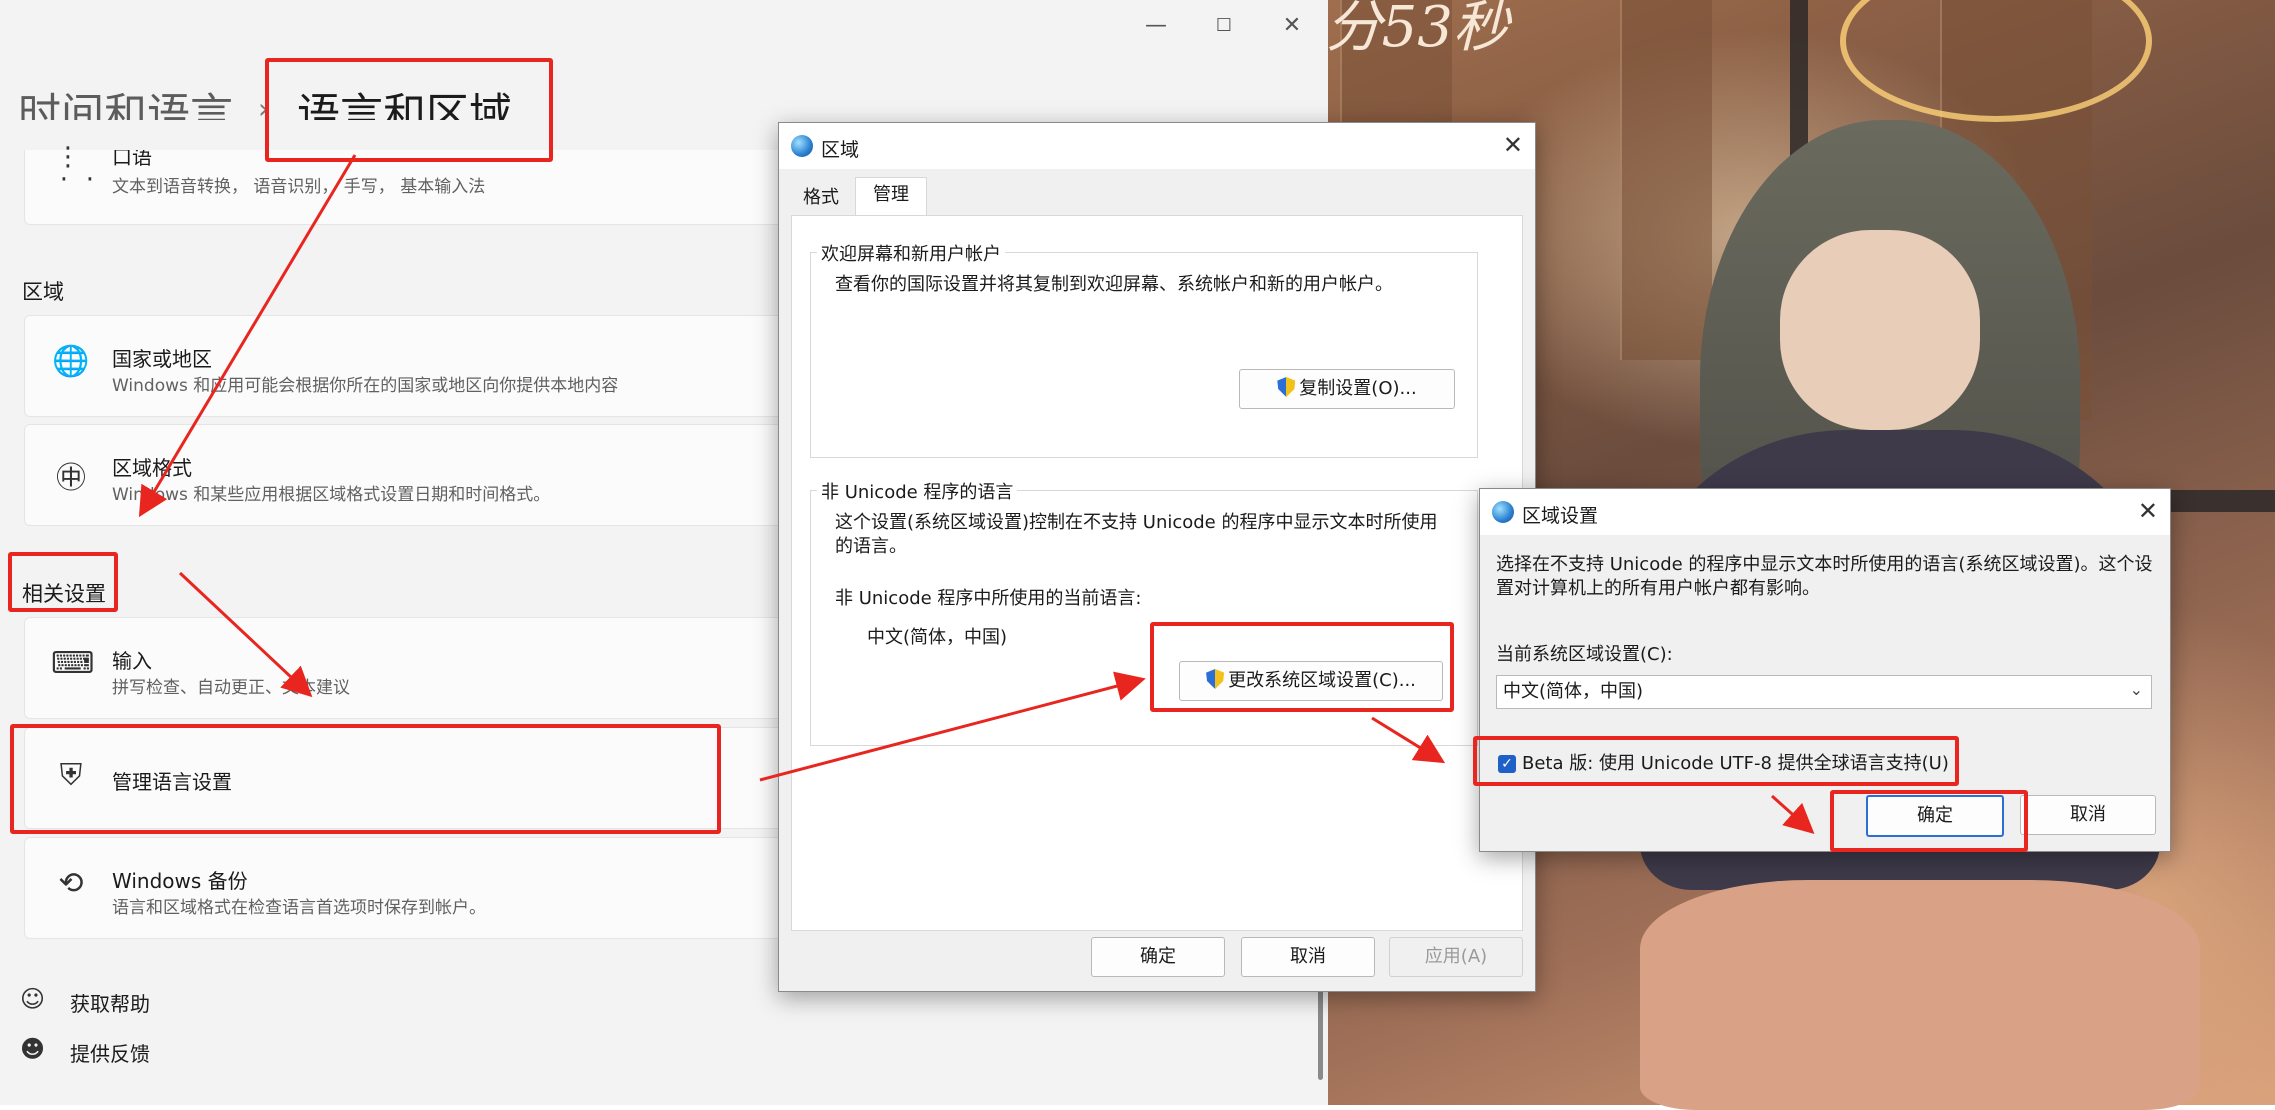 The height and width of the screenshot is (1110, 2275). What do you see at coordinates (917, 491) in the screenshot?
I see `unicode-group-legend: 非 Unicode 程序的语言` at bounding box center [917, 491].